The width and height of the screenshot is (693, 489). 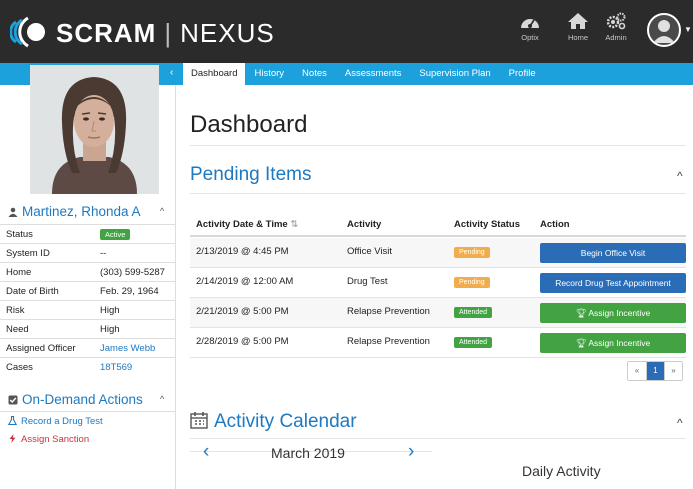 What do you see at coordinates (15, 310) in the screenshot?
I see `info-key: Risk` at bounding box center [15, 310].